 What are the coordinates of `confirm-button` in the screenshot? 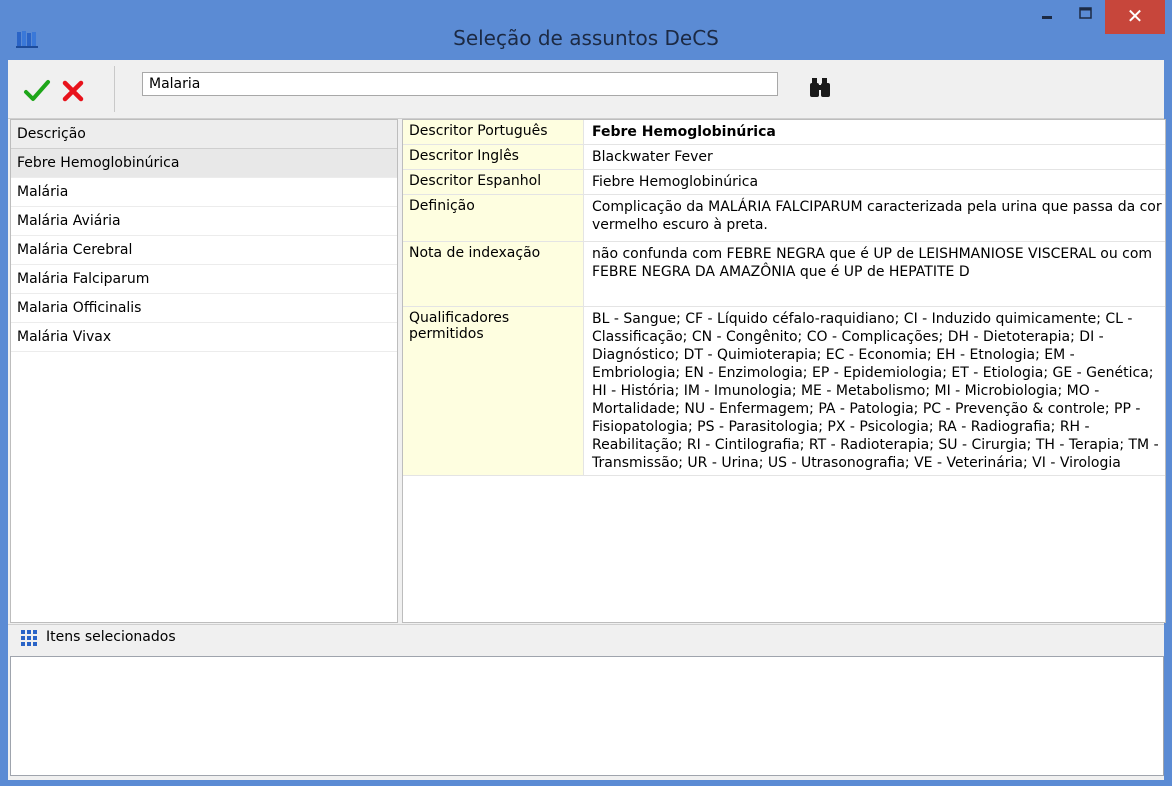 It's located at (37, 91).